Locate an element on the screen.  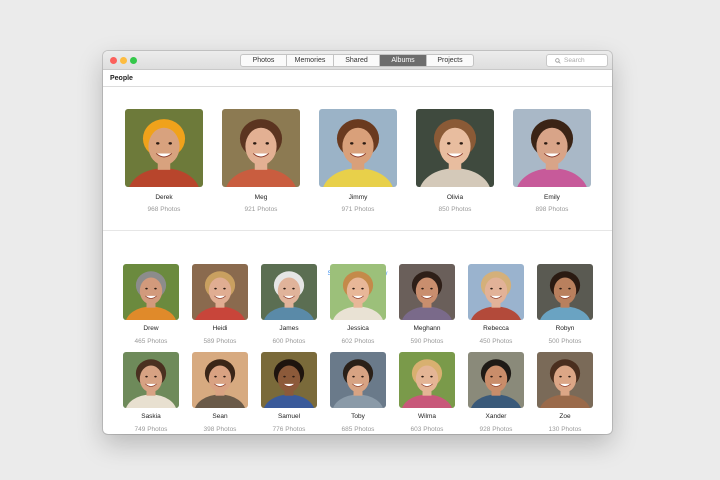
person-photo-count: 465 Photos is located at coordinates (151, 341).